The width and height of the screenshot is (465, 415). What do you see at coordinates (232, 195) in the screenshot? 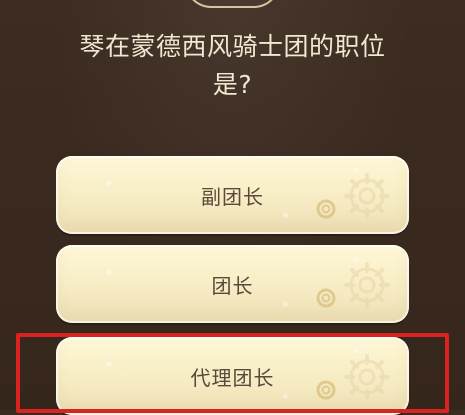
I see `answer-option-1: 副团长` at bounding box center [232, 195].